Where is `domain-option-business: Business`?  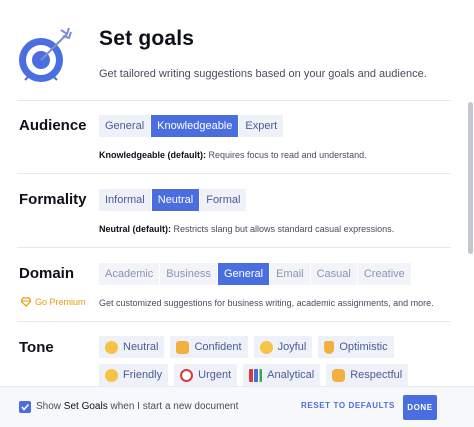
domain-option-business: Business is located at coordinates (188, 274).